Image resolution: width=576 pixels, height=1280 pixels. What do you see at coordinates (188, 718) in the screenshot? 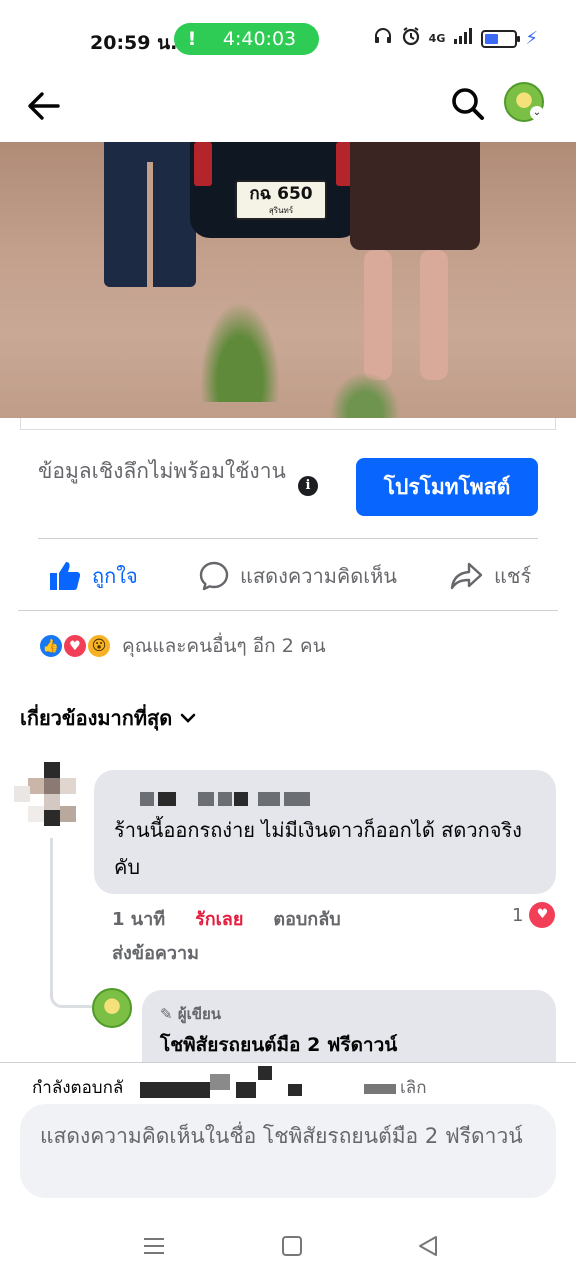
I see `chevron-down-icon` at bounding box center [188, 718].